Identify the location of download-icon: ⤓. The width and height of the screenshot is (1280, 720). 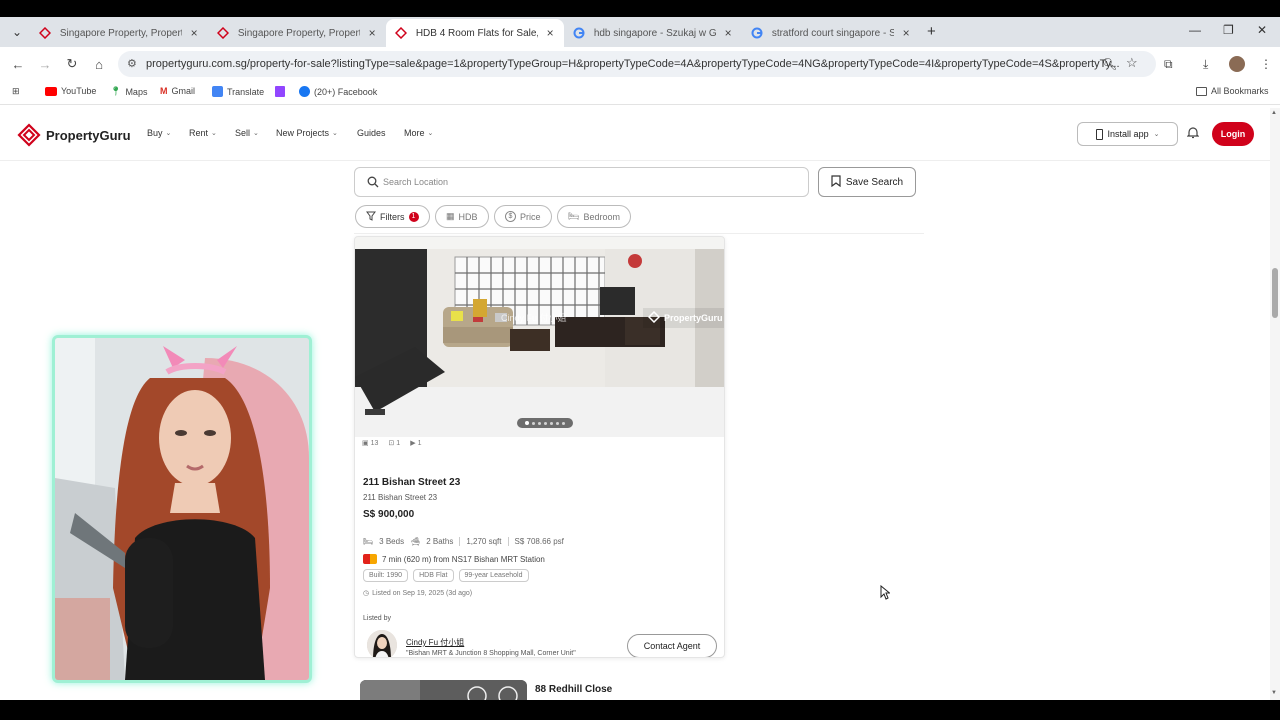
(1205, 64).